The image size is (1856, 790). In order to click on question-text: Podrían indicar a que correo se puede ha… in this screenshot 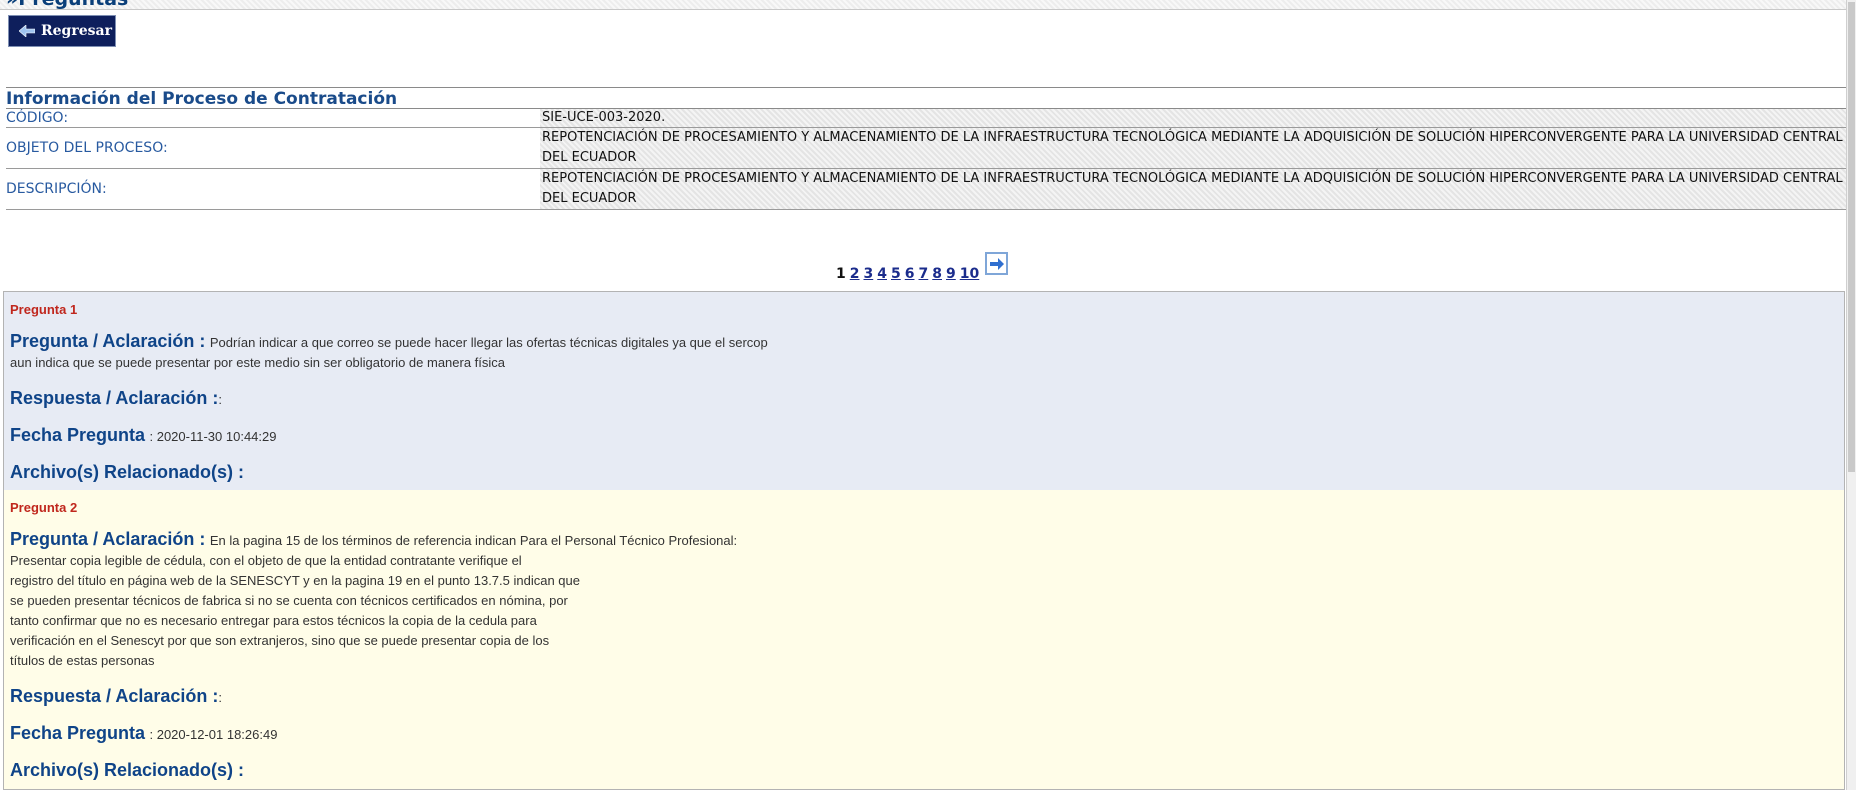, I will do `click(488, 342)`.